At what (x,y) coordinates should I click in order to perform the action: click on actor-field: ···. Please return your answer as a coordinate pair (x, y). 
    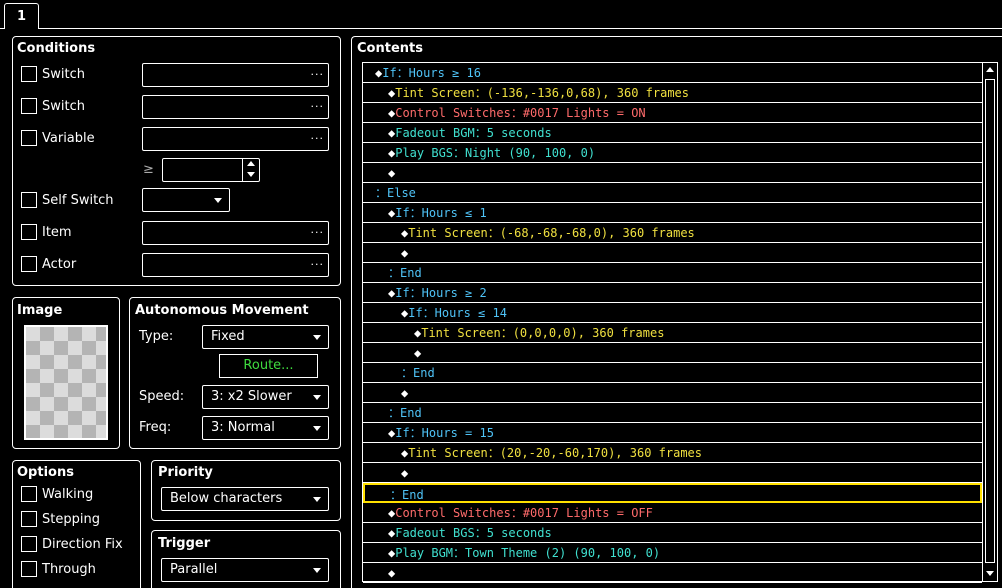
    Looking at the image, I should click on (235, 265).